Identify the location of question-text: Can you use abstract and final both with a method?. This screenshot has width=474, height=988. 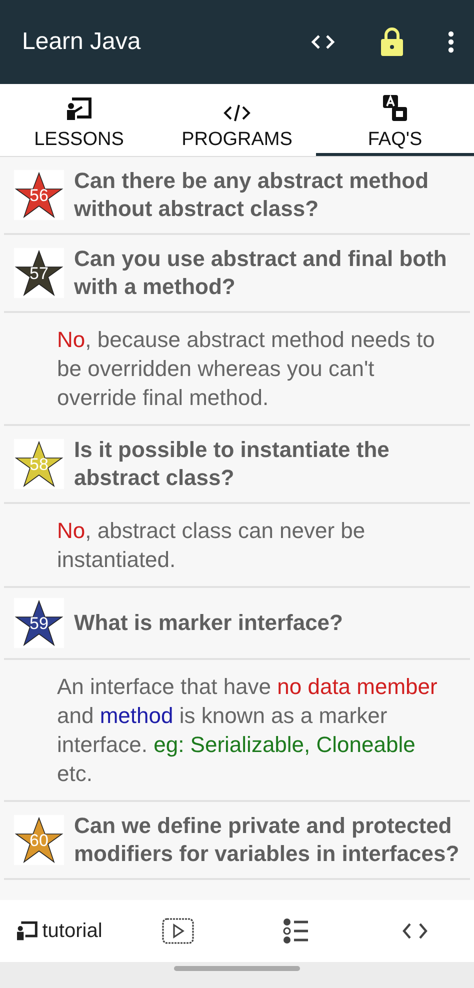
(268, 273).